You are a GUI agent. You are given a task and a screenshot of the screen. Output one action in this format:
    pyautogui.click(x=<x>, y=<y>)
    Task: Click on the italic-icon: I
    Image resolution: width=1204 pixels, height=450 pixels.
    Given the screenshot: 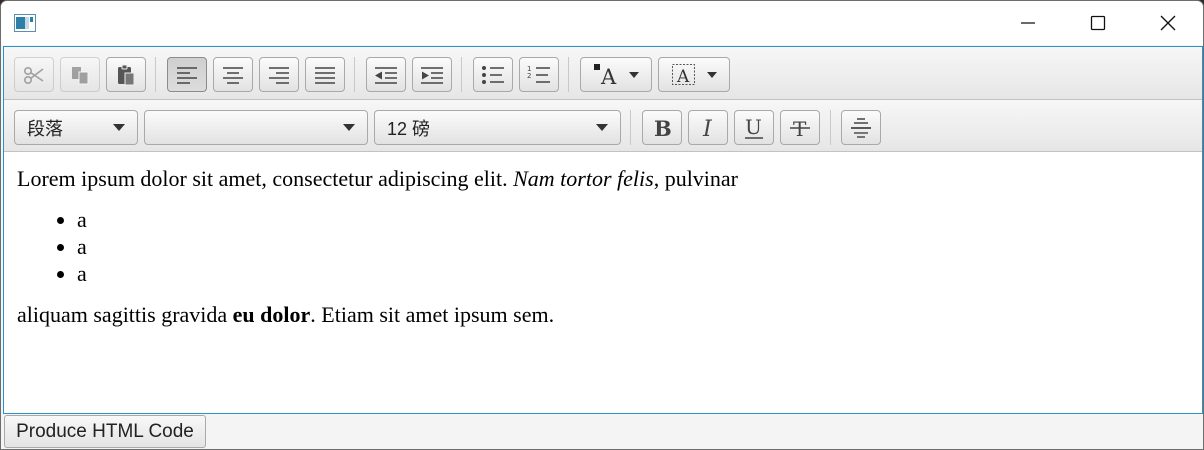 What is the action you would take?
    pyautogui.click(x=708, y=128)
    